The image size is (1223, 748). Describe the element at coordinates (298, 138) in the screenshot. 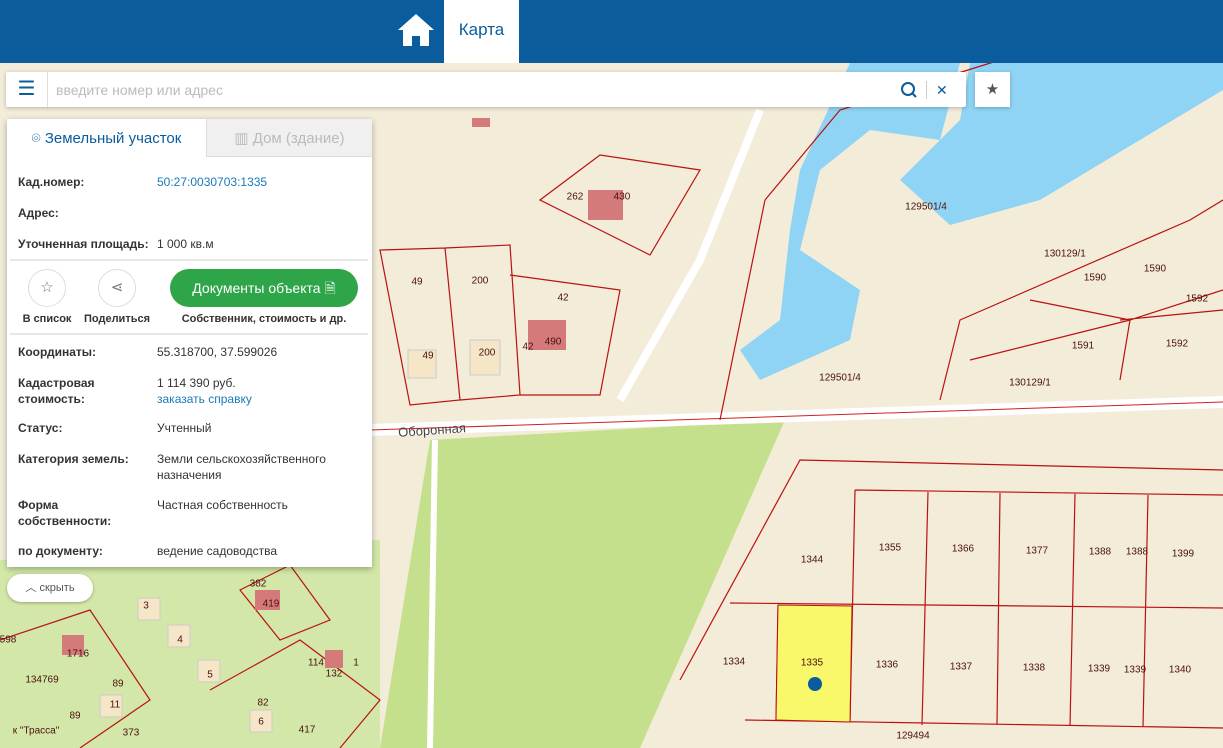

I see `tab-label: Дом (здание)` at that location.